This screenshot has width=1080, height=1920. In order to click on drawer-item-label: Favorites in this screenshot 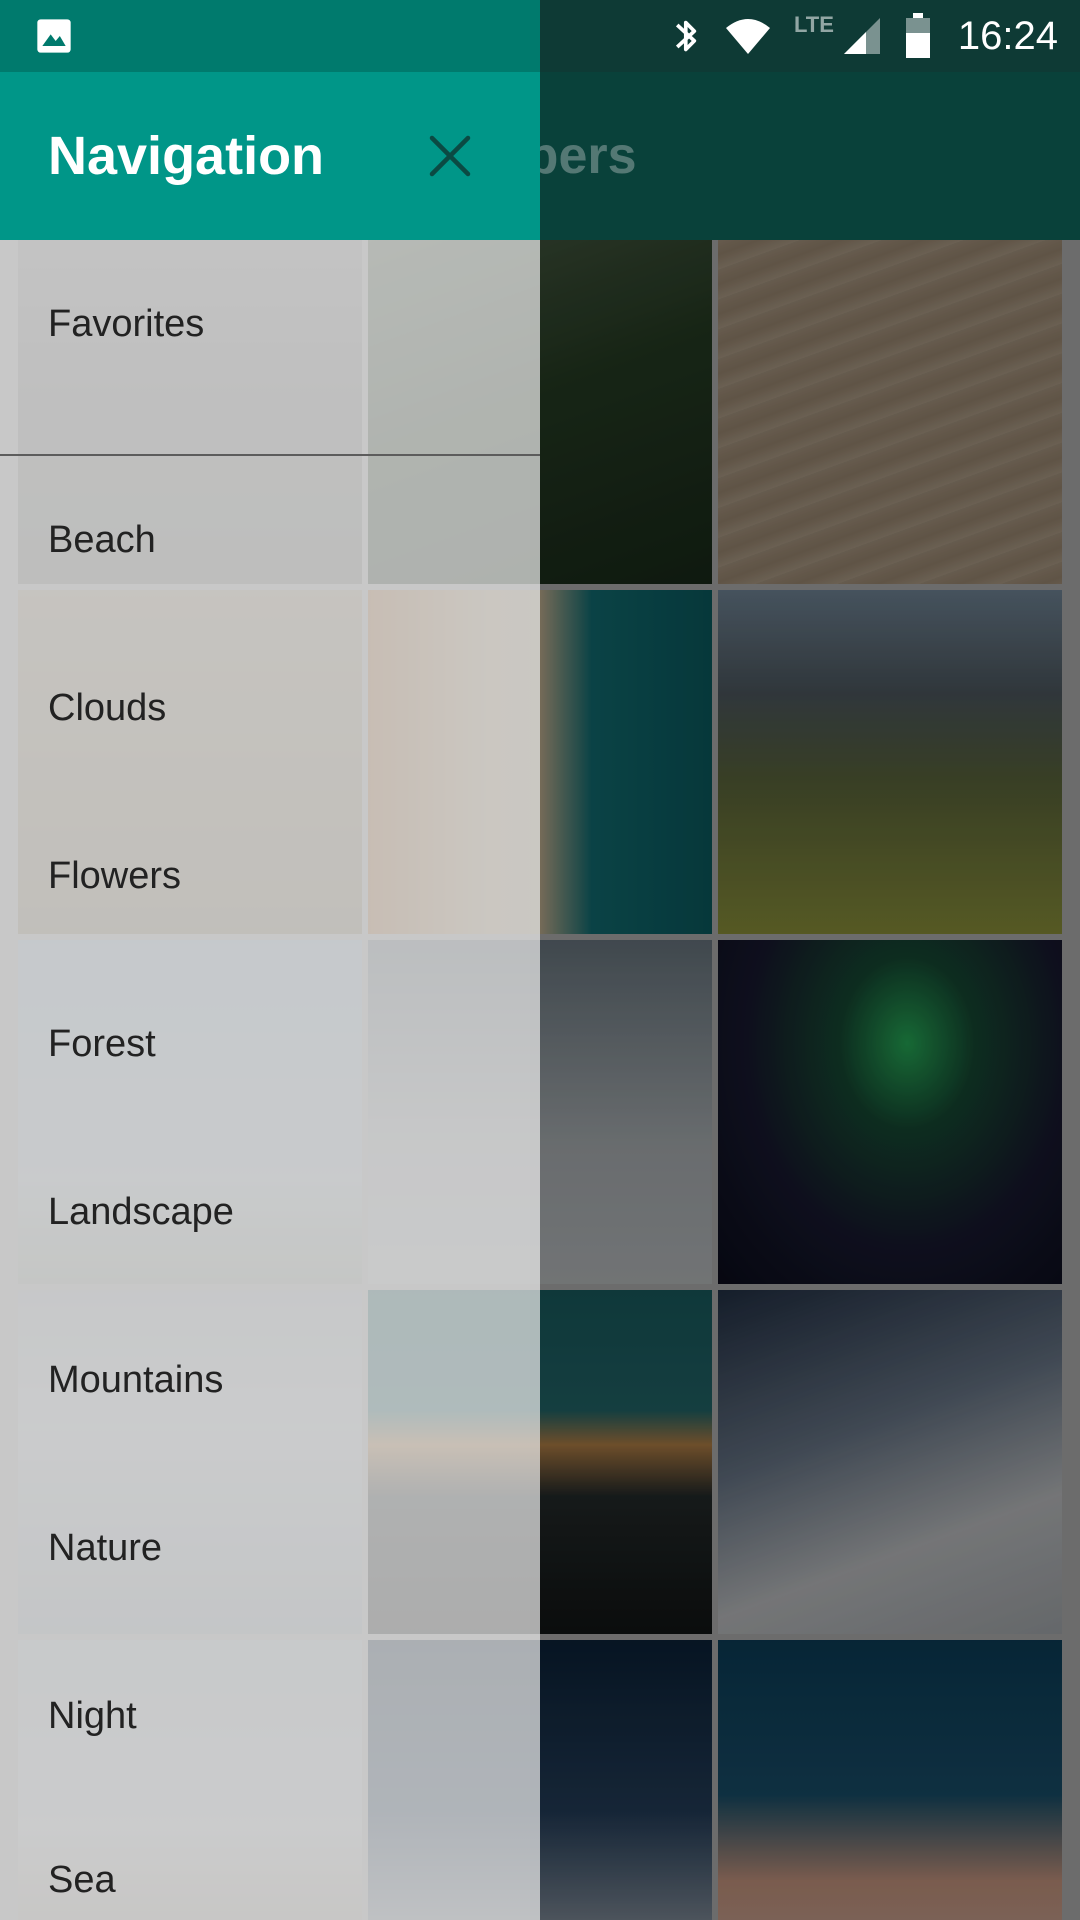, I will do `click(126, 323)`.